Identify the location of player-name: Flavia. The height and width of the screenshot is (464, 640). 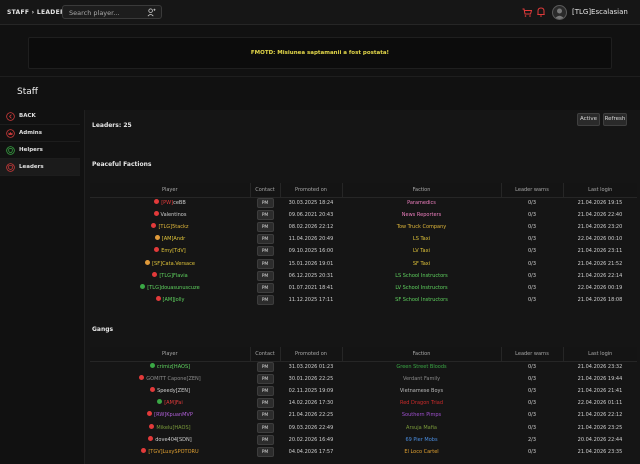
(180, 276).